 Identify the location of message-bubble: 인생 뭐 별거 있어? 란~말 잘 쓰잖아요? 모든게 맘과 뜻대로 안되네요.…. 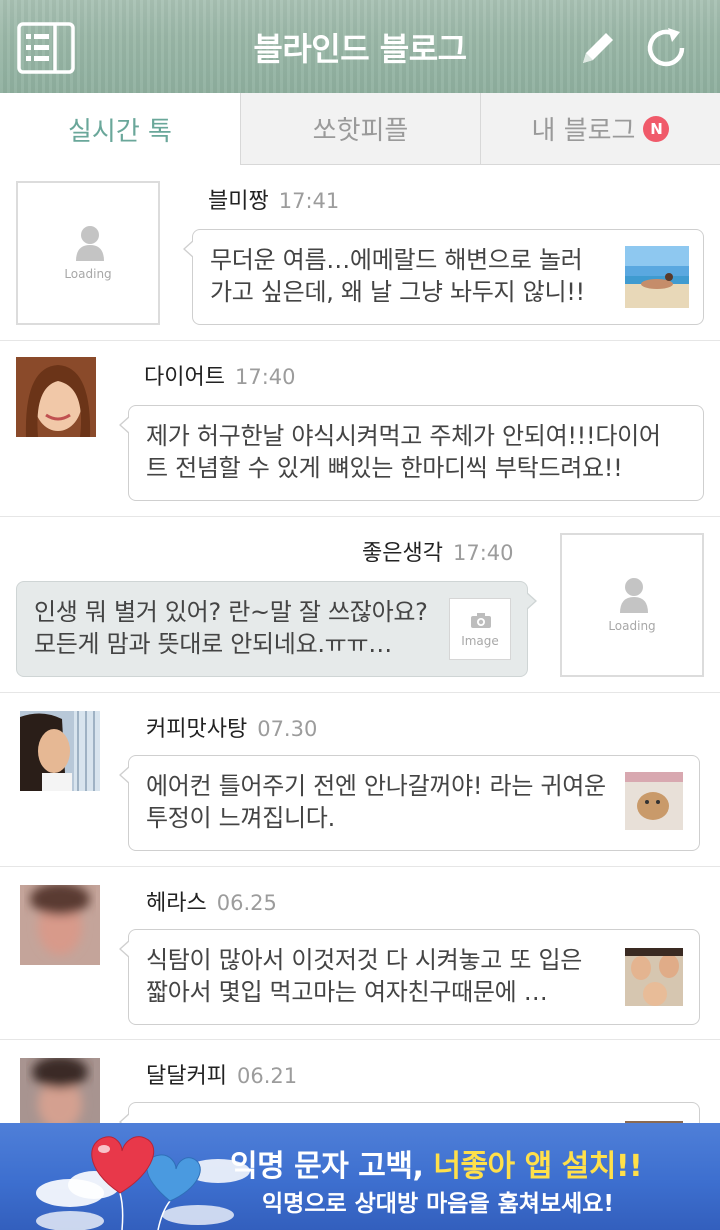
(276, 629).